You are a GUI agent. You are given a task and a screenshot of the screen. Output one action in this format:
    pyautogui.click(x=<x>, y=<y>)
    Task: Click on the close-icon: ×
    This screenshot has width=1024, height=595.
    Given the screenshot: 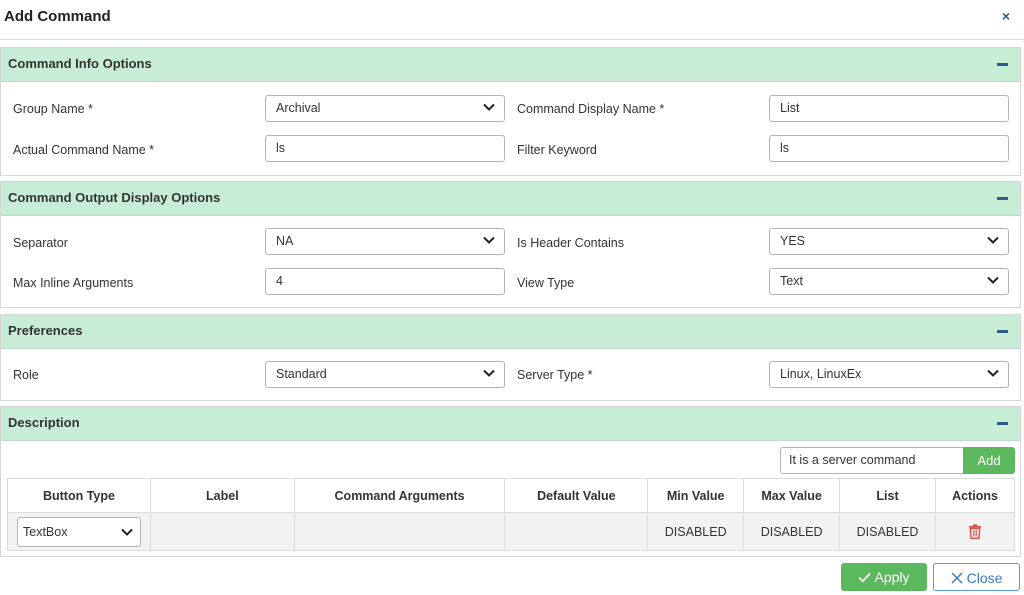 What is the action you would take?
    pyautogui.click(x=1006, y=16)
    